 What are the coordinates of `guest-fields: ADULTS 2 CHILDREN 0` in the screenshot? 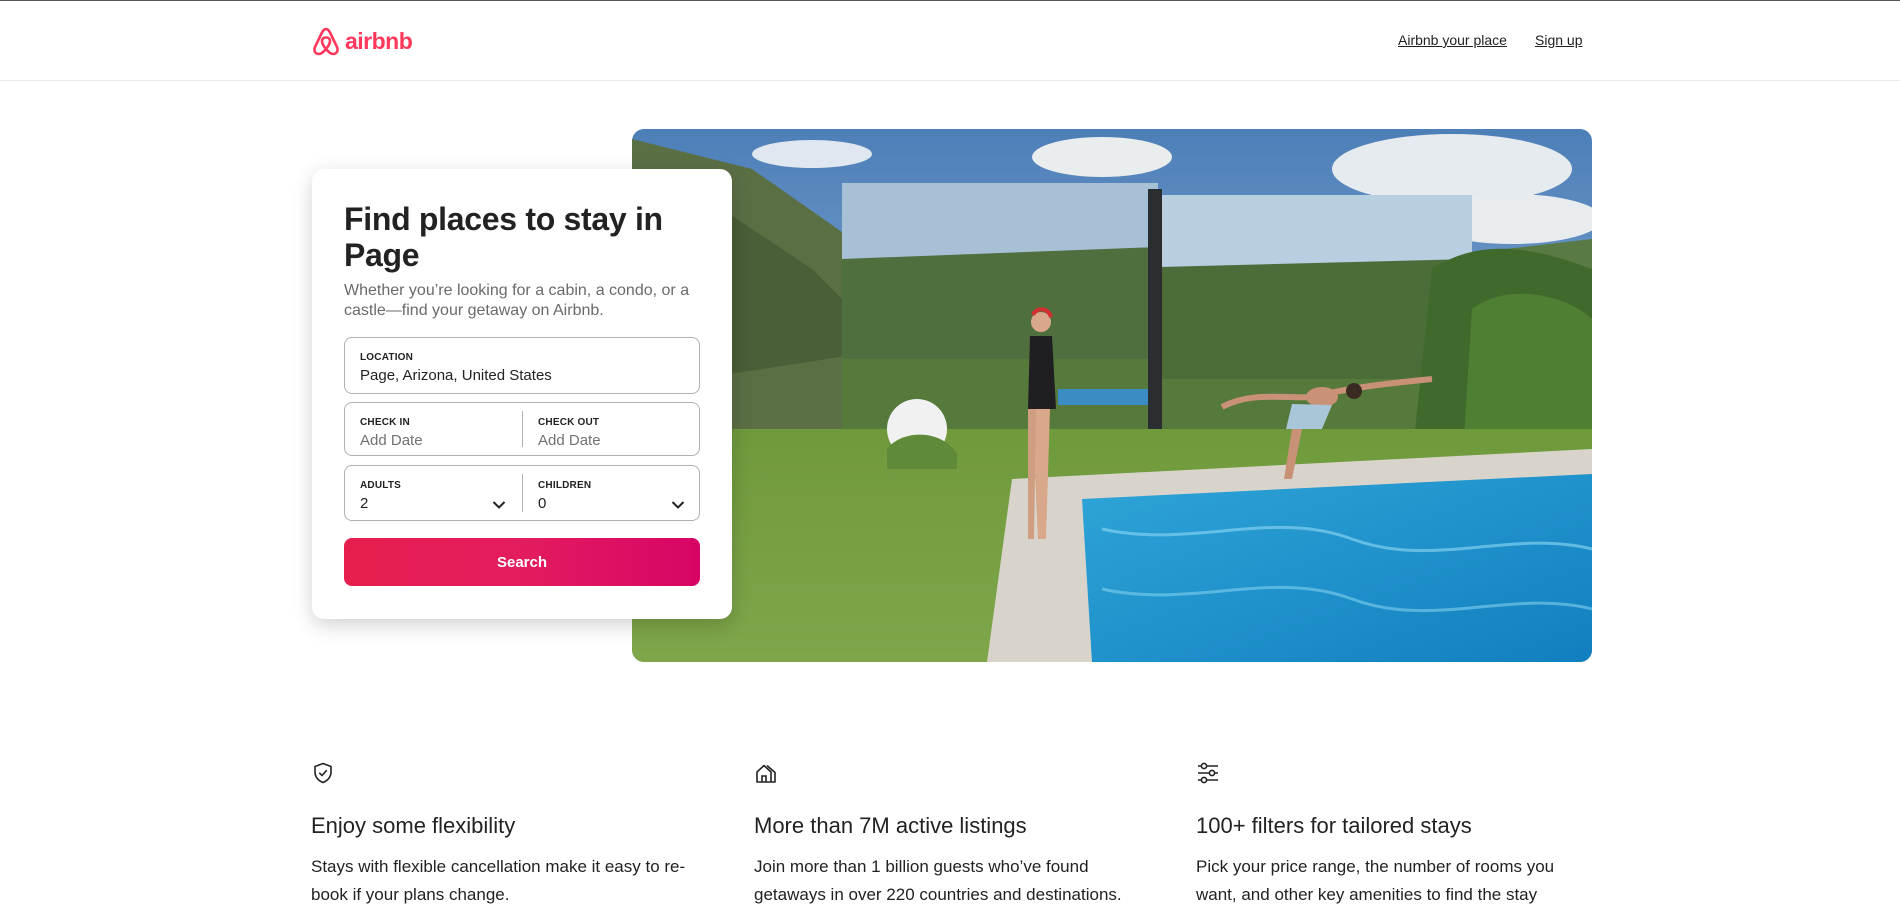 It's located at (522, 493).